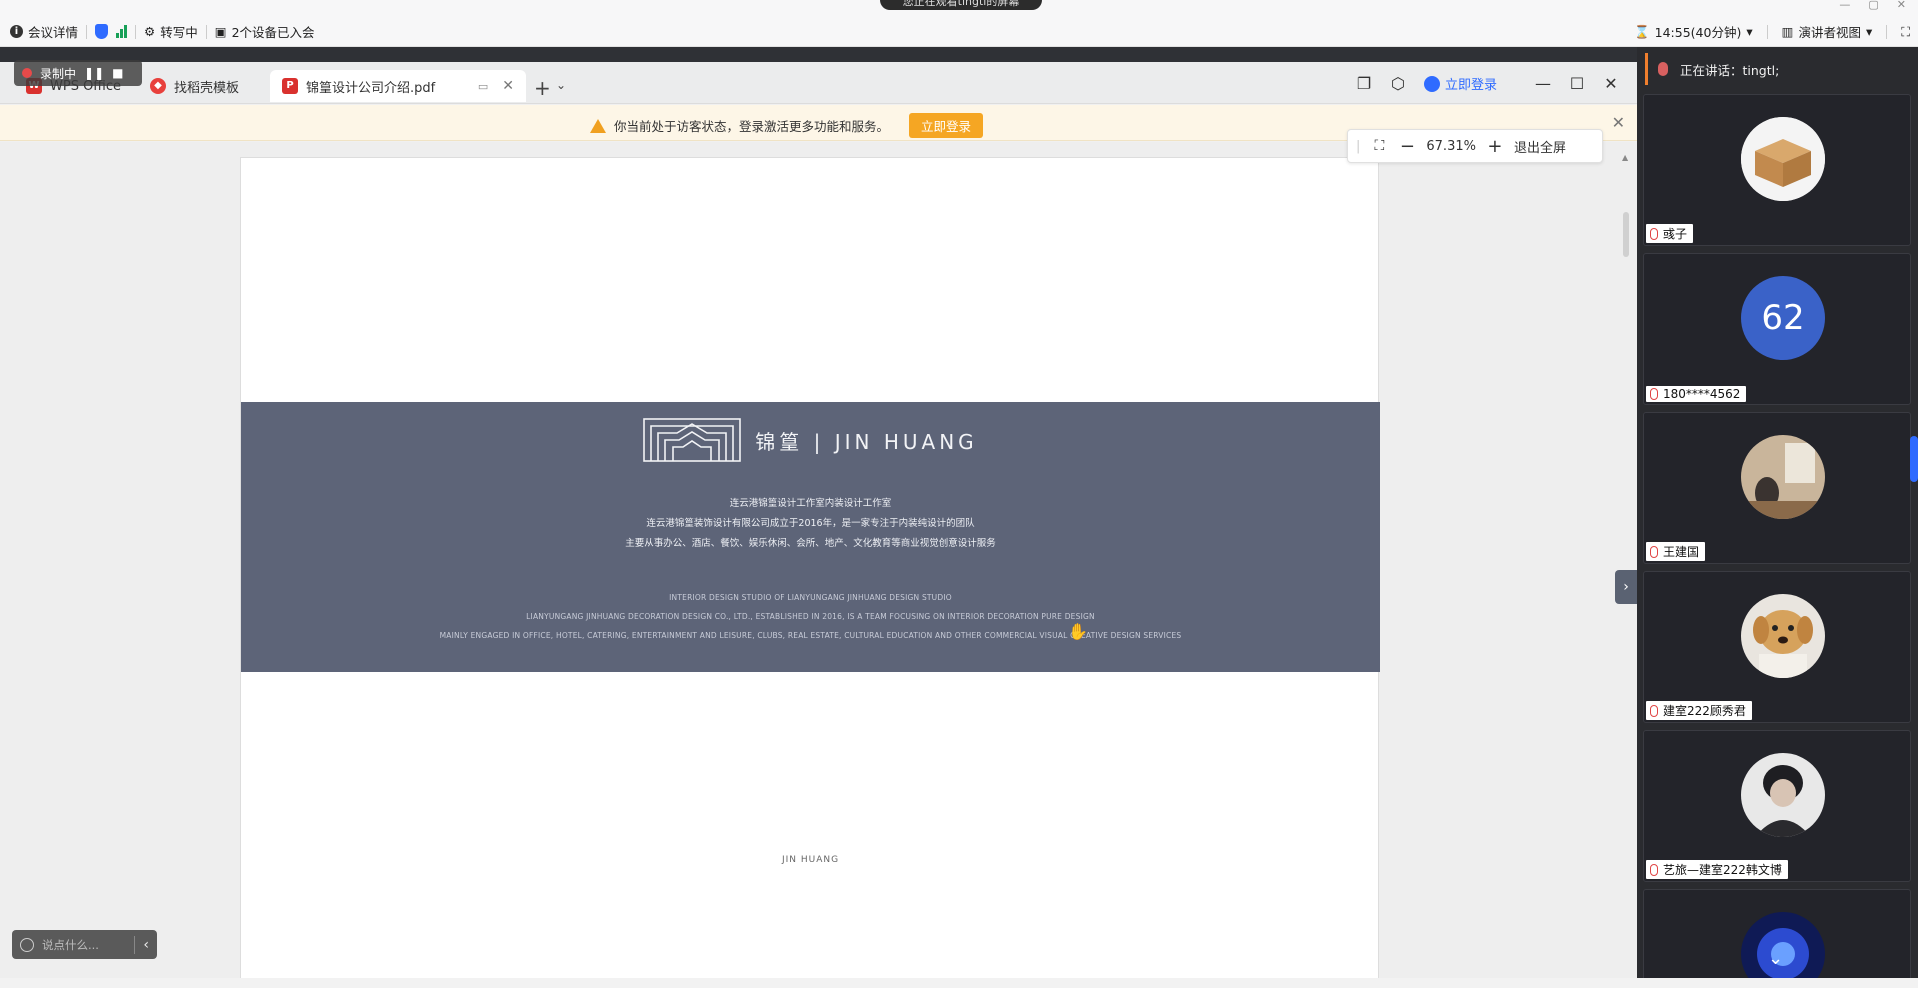 Image resolution: width=1918 pixels, height=988 pixels. Describe the element at coordinates (1717, 869) in the screenshot. I see `participant-name-tag: 艺旅—建室222韩文博` at that location.